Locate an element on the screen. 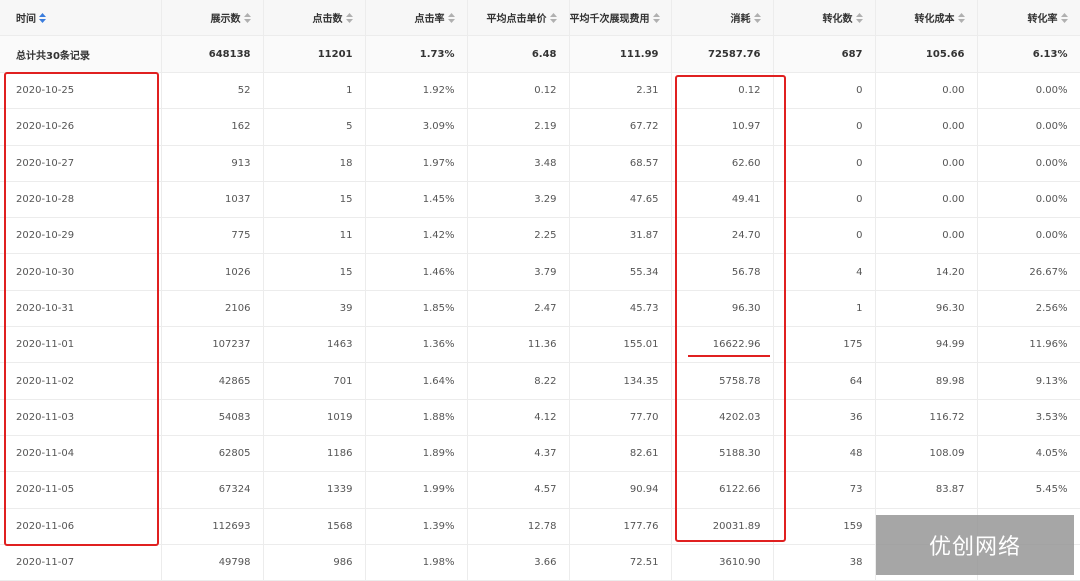 This screenshot has width=1080, height=581. column-header: 点击率 is located at coordinates (416, 18).